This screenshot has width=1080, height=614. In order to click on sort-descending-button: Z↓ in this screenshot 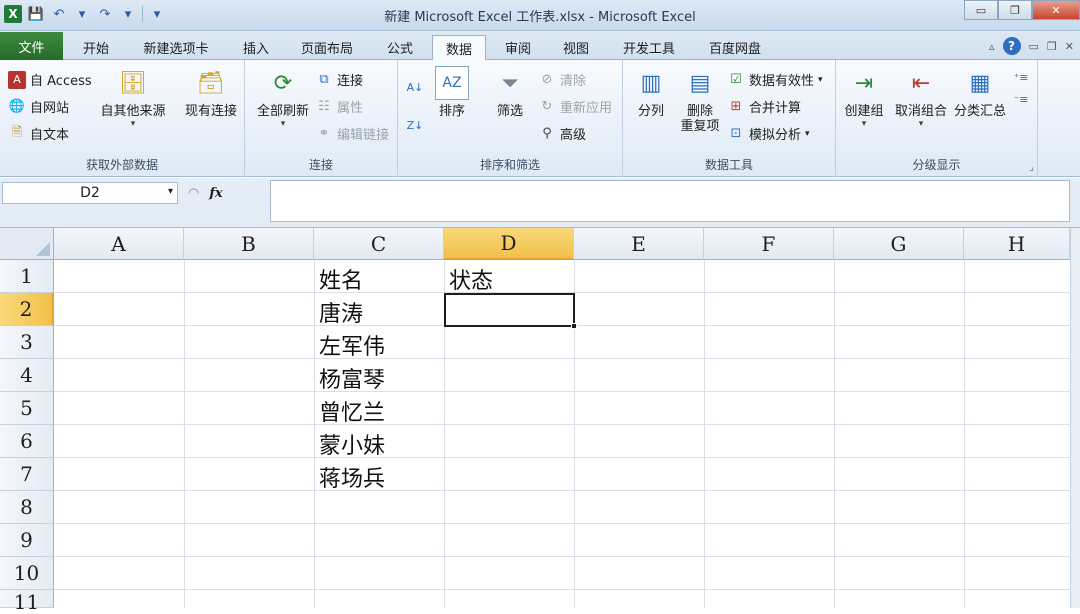, I will do `click(415, 125)`.